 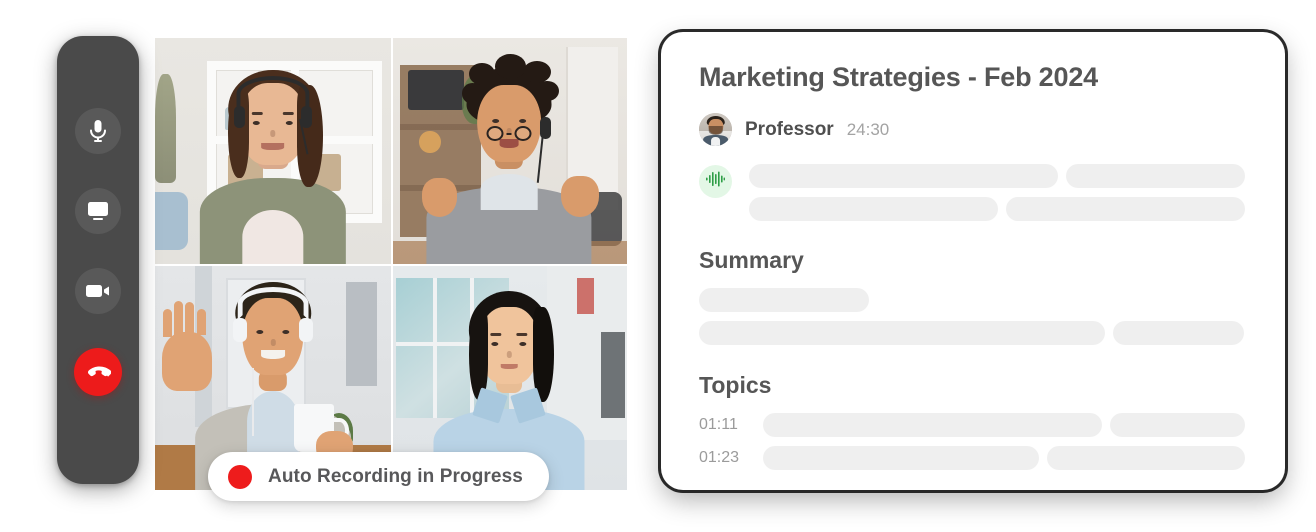 I want to click on topic-timestamp: 01:23, so click(x=719, y=457).